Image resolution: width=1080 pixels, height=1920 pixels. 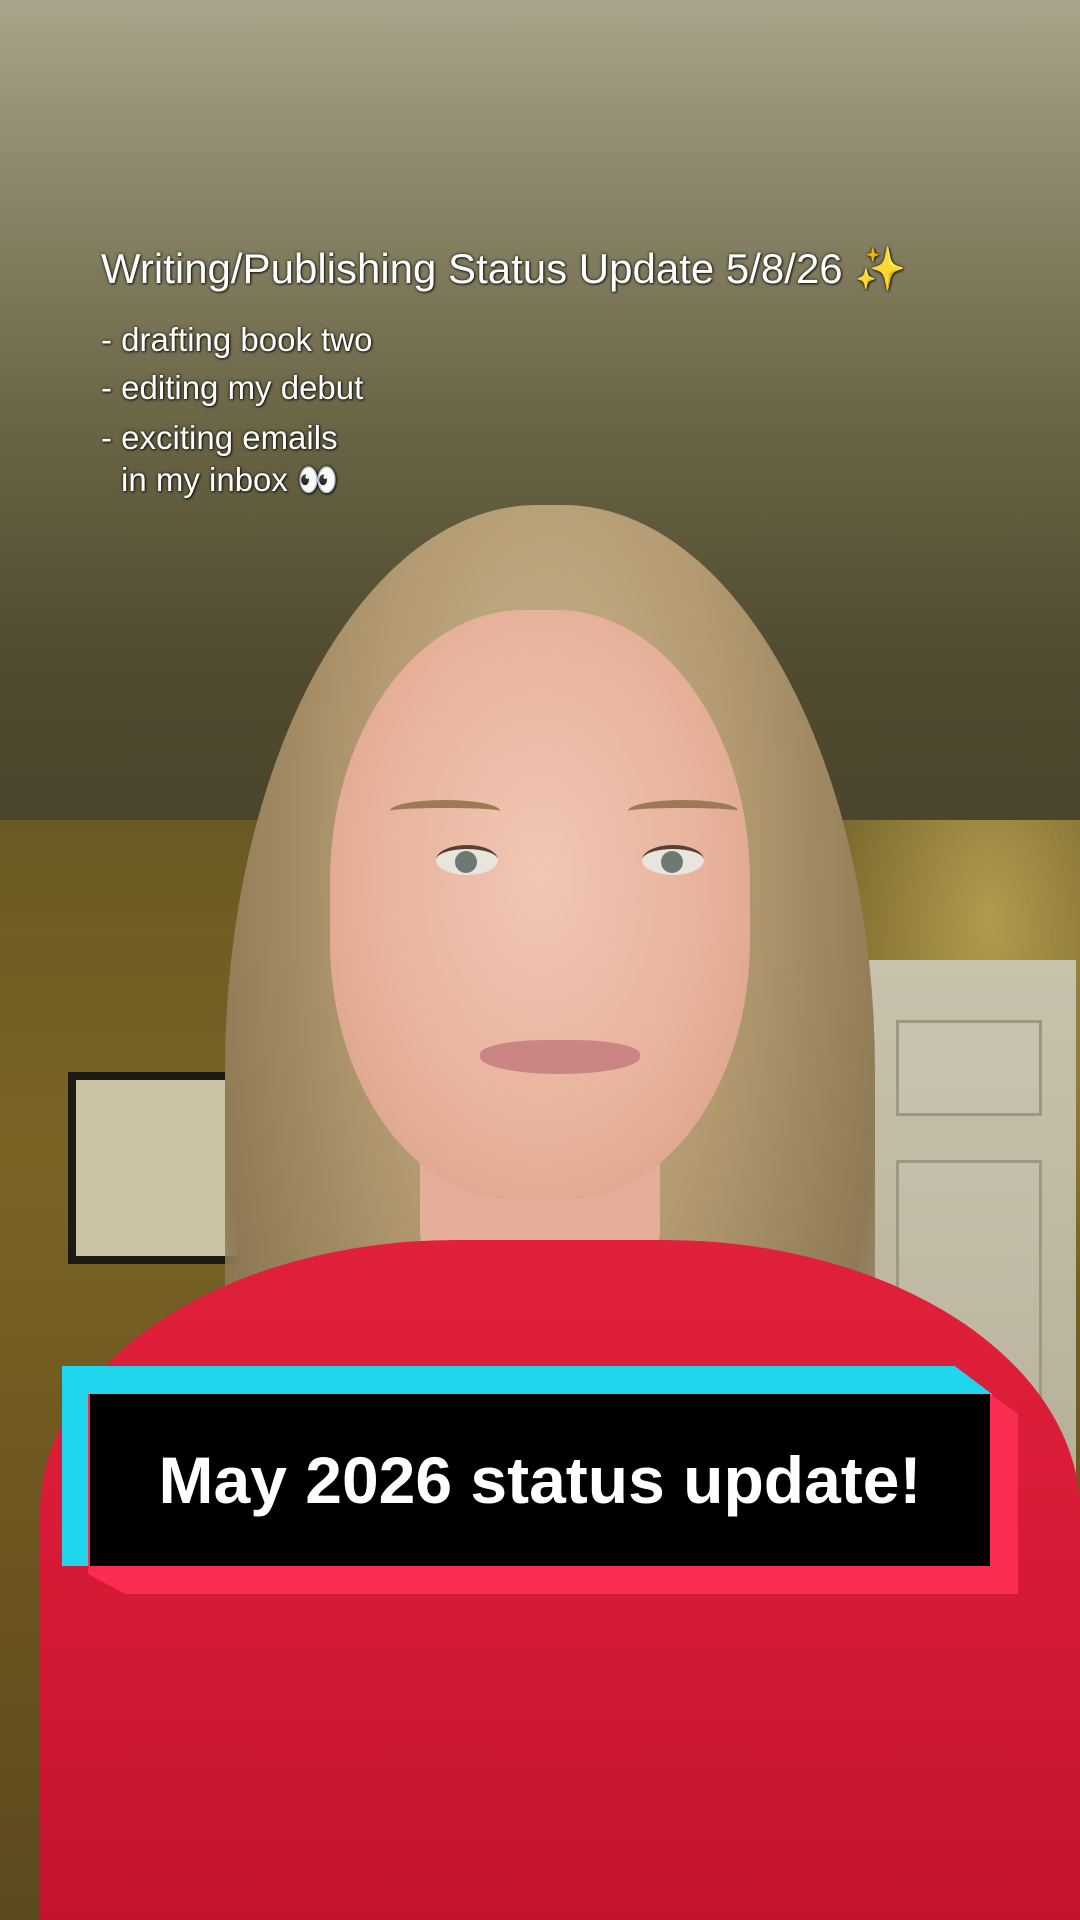 I want to click on bullet-item: - editing my debut, so click(x=232, y=387).